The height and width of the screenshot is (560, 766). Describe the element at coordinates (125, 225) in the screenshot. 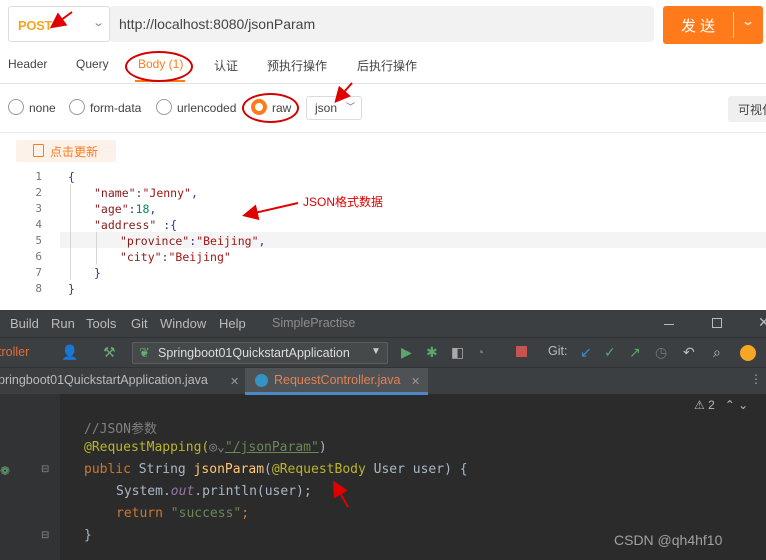

I see `json-key: "address"` at that location.